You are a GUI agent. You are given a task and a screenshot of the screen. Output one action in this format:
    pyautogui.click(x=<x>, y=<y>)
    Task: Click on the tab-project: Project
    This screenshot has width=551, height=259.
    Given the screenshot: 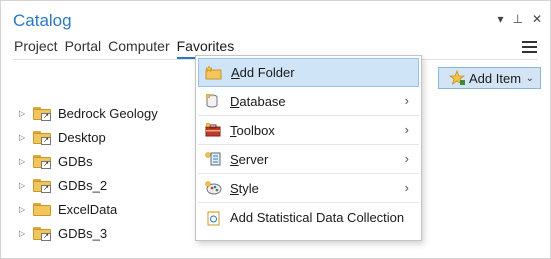 What is the action you would take?
    pyautogui.click(x=36, y=48)
    